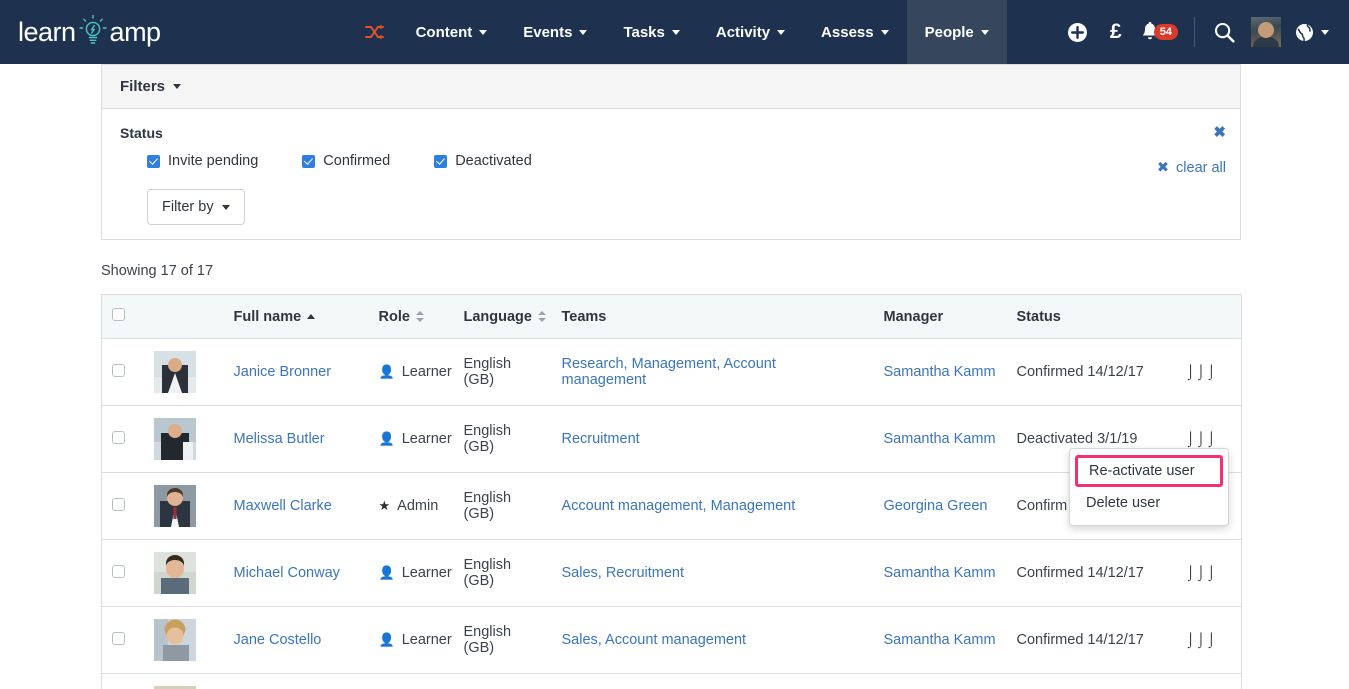 This screenshot has height=689, width=1349. Describe the element at coordinates (750, 32) in the screenshot. I see `nav-item-activity: Activity` at that location.